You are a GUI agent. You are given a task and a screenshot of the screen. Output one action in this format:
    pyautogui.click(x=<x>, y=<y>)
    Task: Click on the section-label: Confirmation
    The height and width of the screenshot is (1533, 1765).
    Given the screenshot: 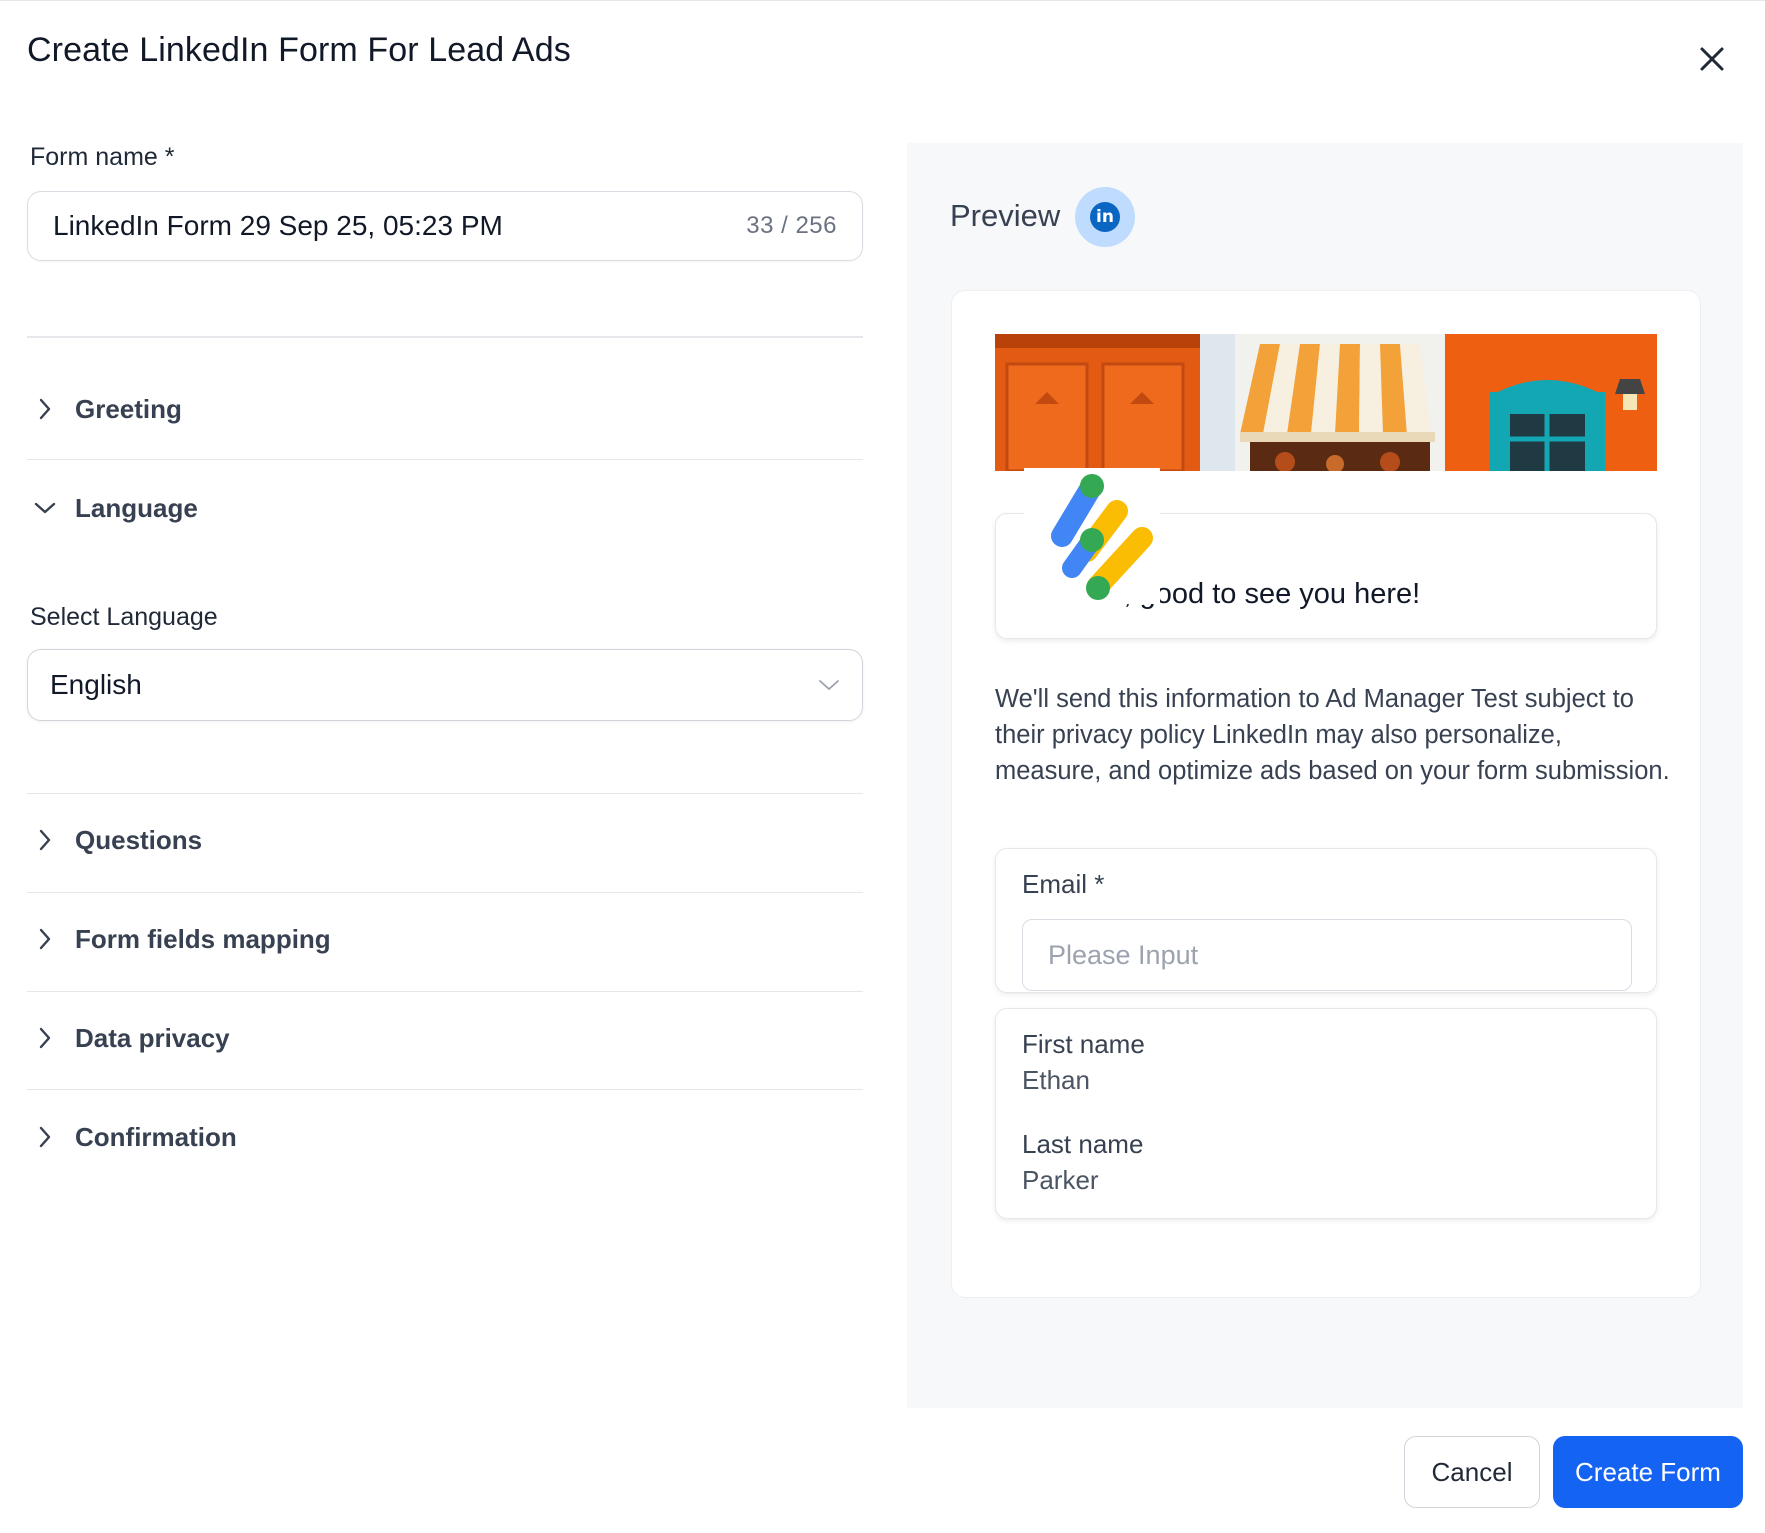 What is the action you would take?
    pyautogui.click(x=156, y=1136)
    